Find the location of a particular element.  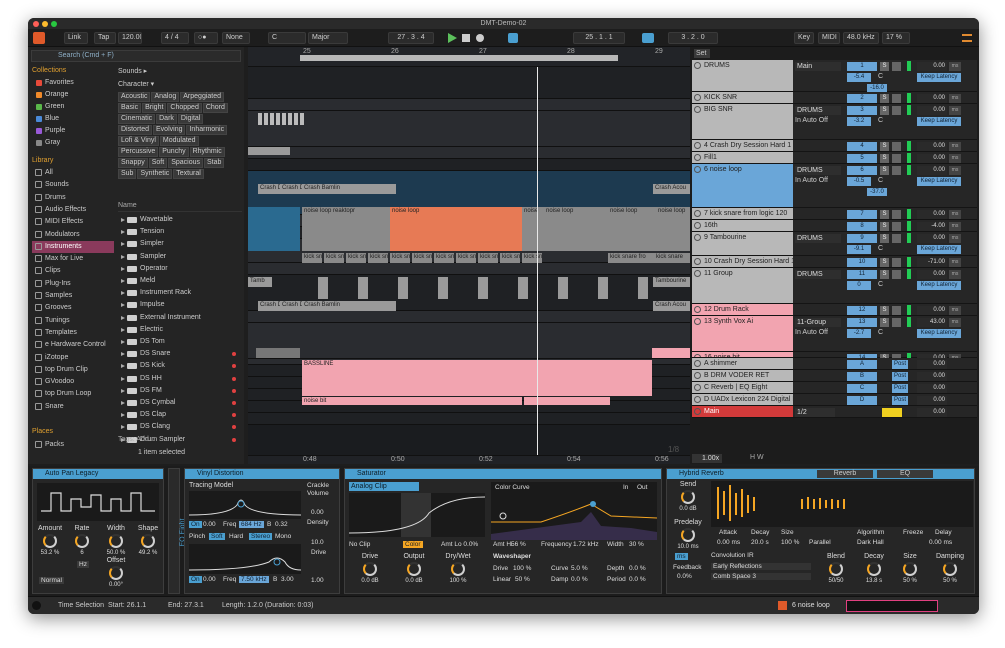

offset-value: 0.00° is located at coordinates (116, 585).